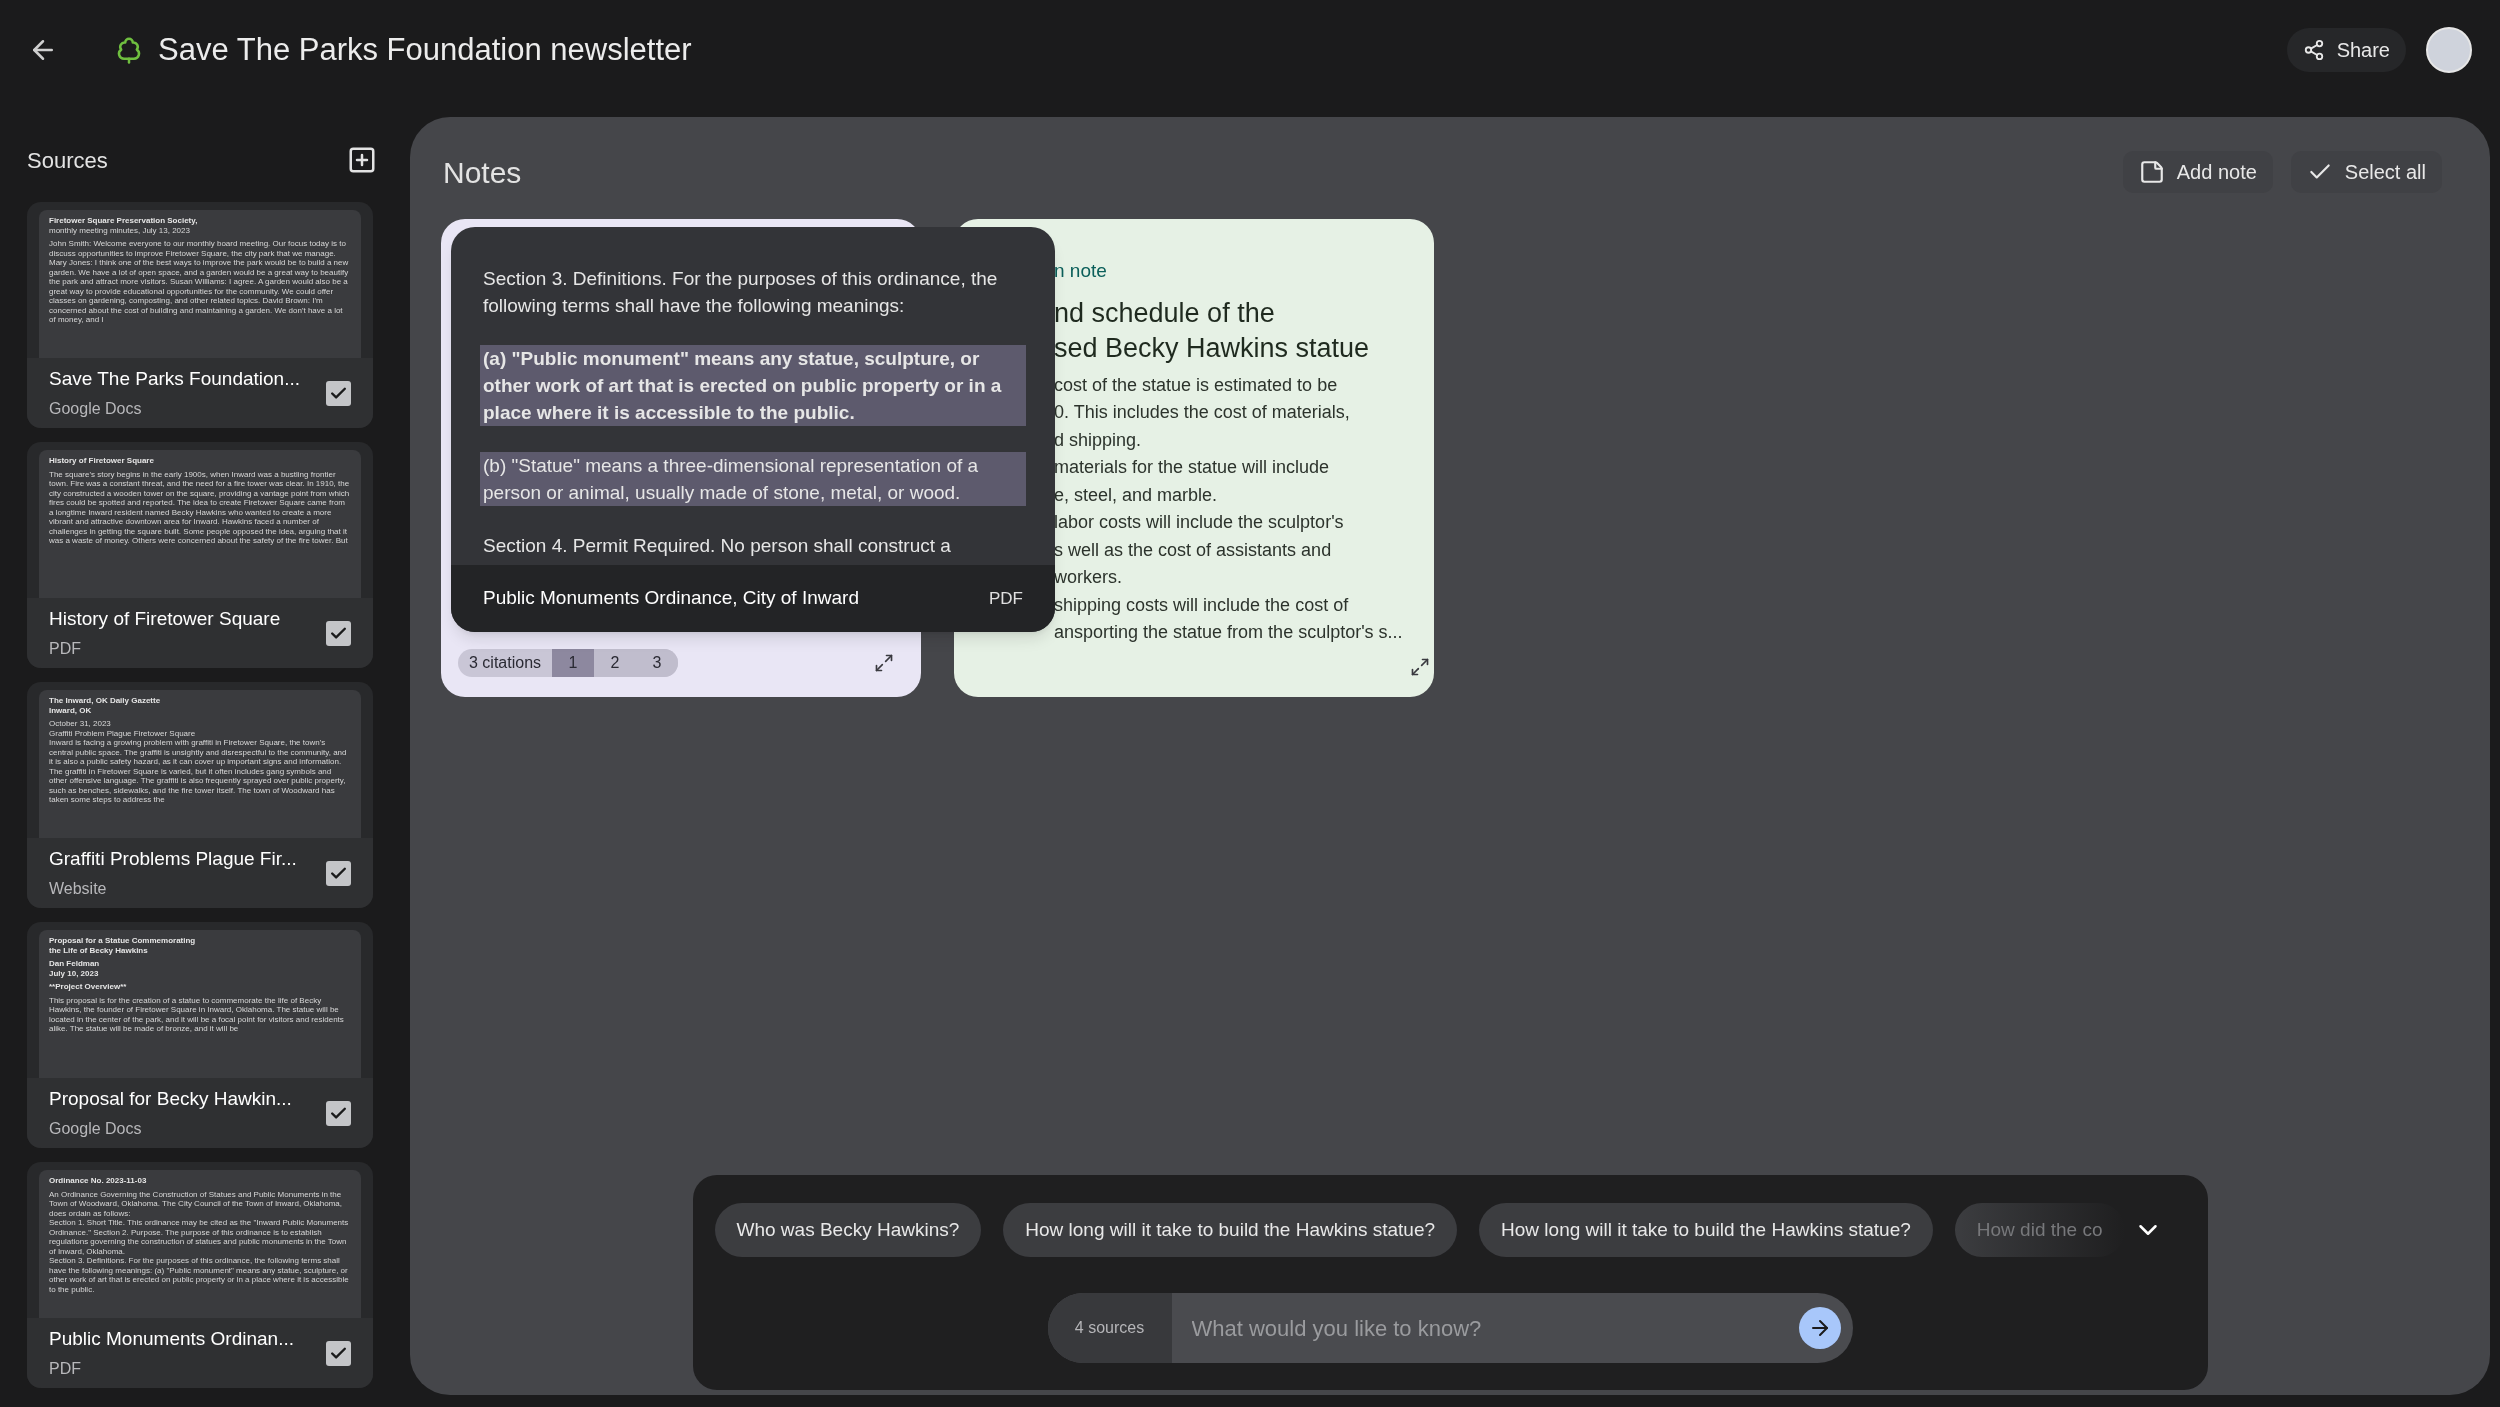 The height and width of the screenshot is (1407, 2500). Describe the element at coordinates (1199, 522) in the screenshot. I see `note-body-line: labor costs will include the sculptor's` at that location.